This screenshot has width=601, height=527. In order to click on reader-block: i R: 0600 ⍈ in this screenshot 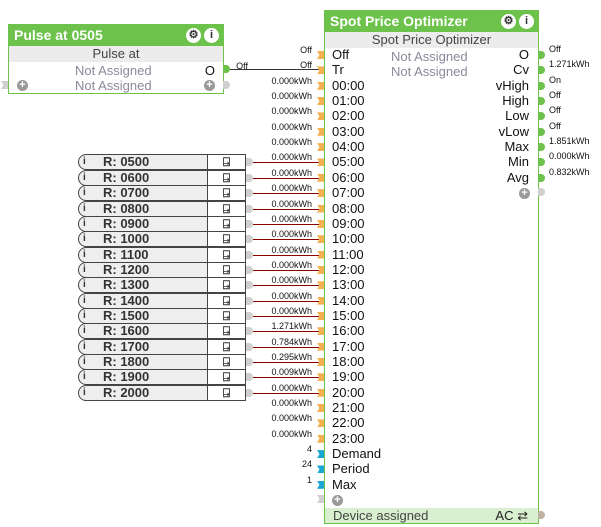, I will do `click(162, 177)`.